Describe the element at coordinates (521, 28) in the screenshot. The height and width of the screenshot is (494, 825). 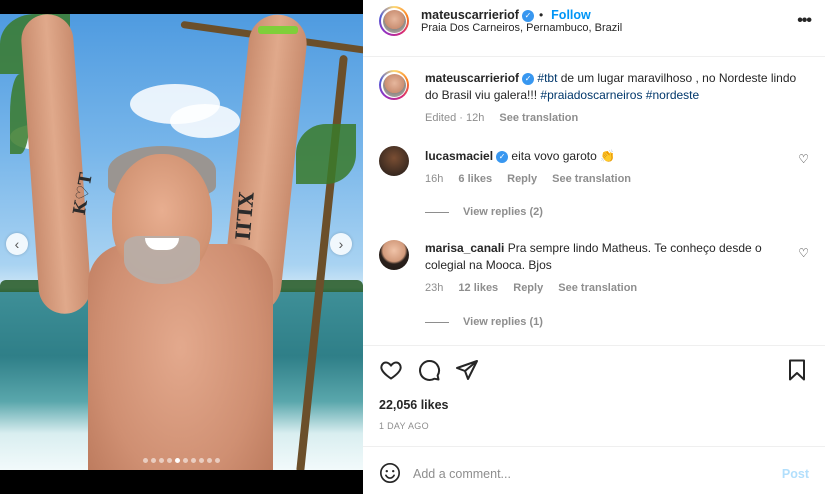
I see `post-location: Praia Dos Carneiros, Pernambuco, Brazil` at that location.